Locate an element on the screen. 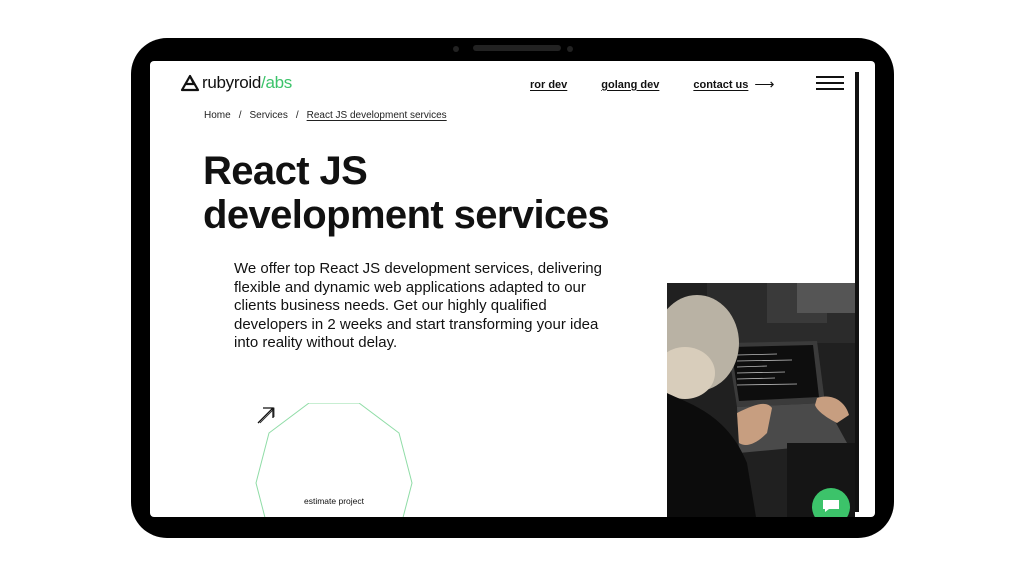  page-title: React JS development services is located at coordinates (406, 193).